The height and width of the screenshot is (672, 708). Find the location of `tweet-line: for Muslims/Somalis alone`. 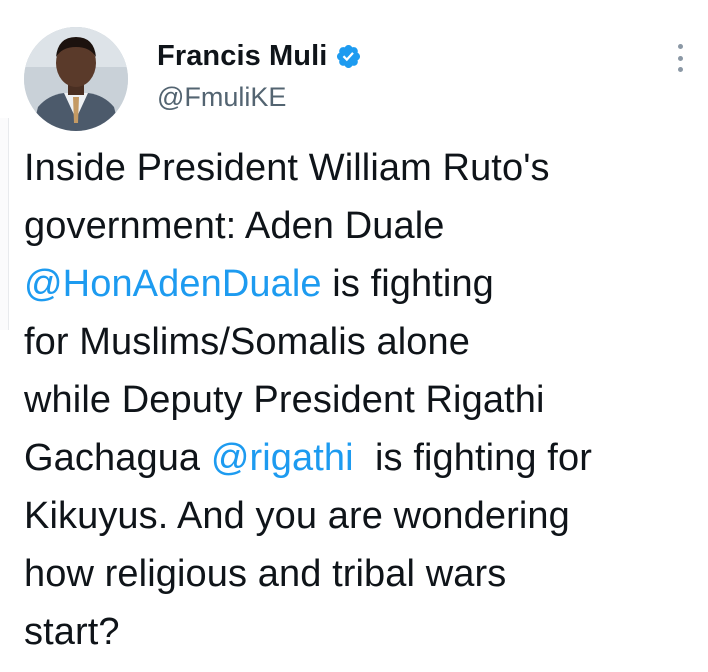

tweet-line: for Muslims/Somalis alone is located at coordinates (247, 342).